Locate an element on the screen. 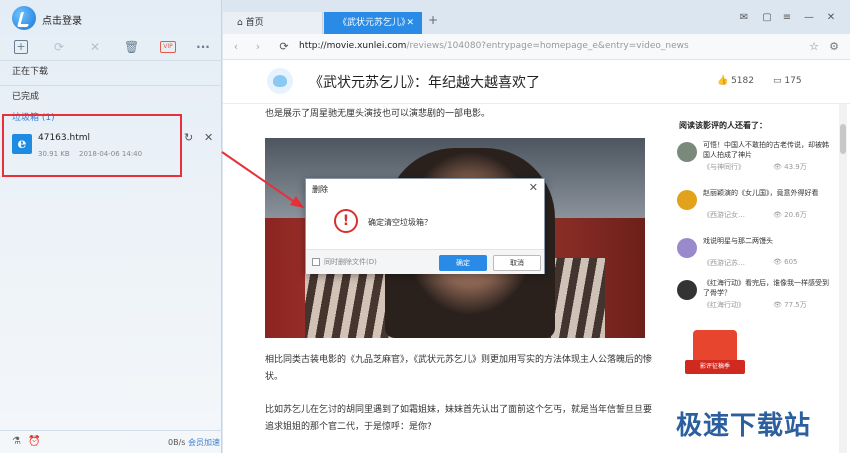  dialog-close-icon: ✕ is located at coordinates (533, 187).